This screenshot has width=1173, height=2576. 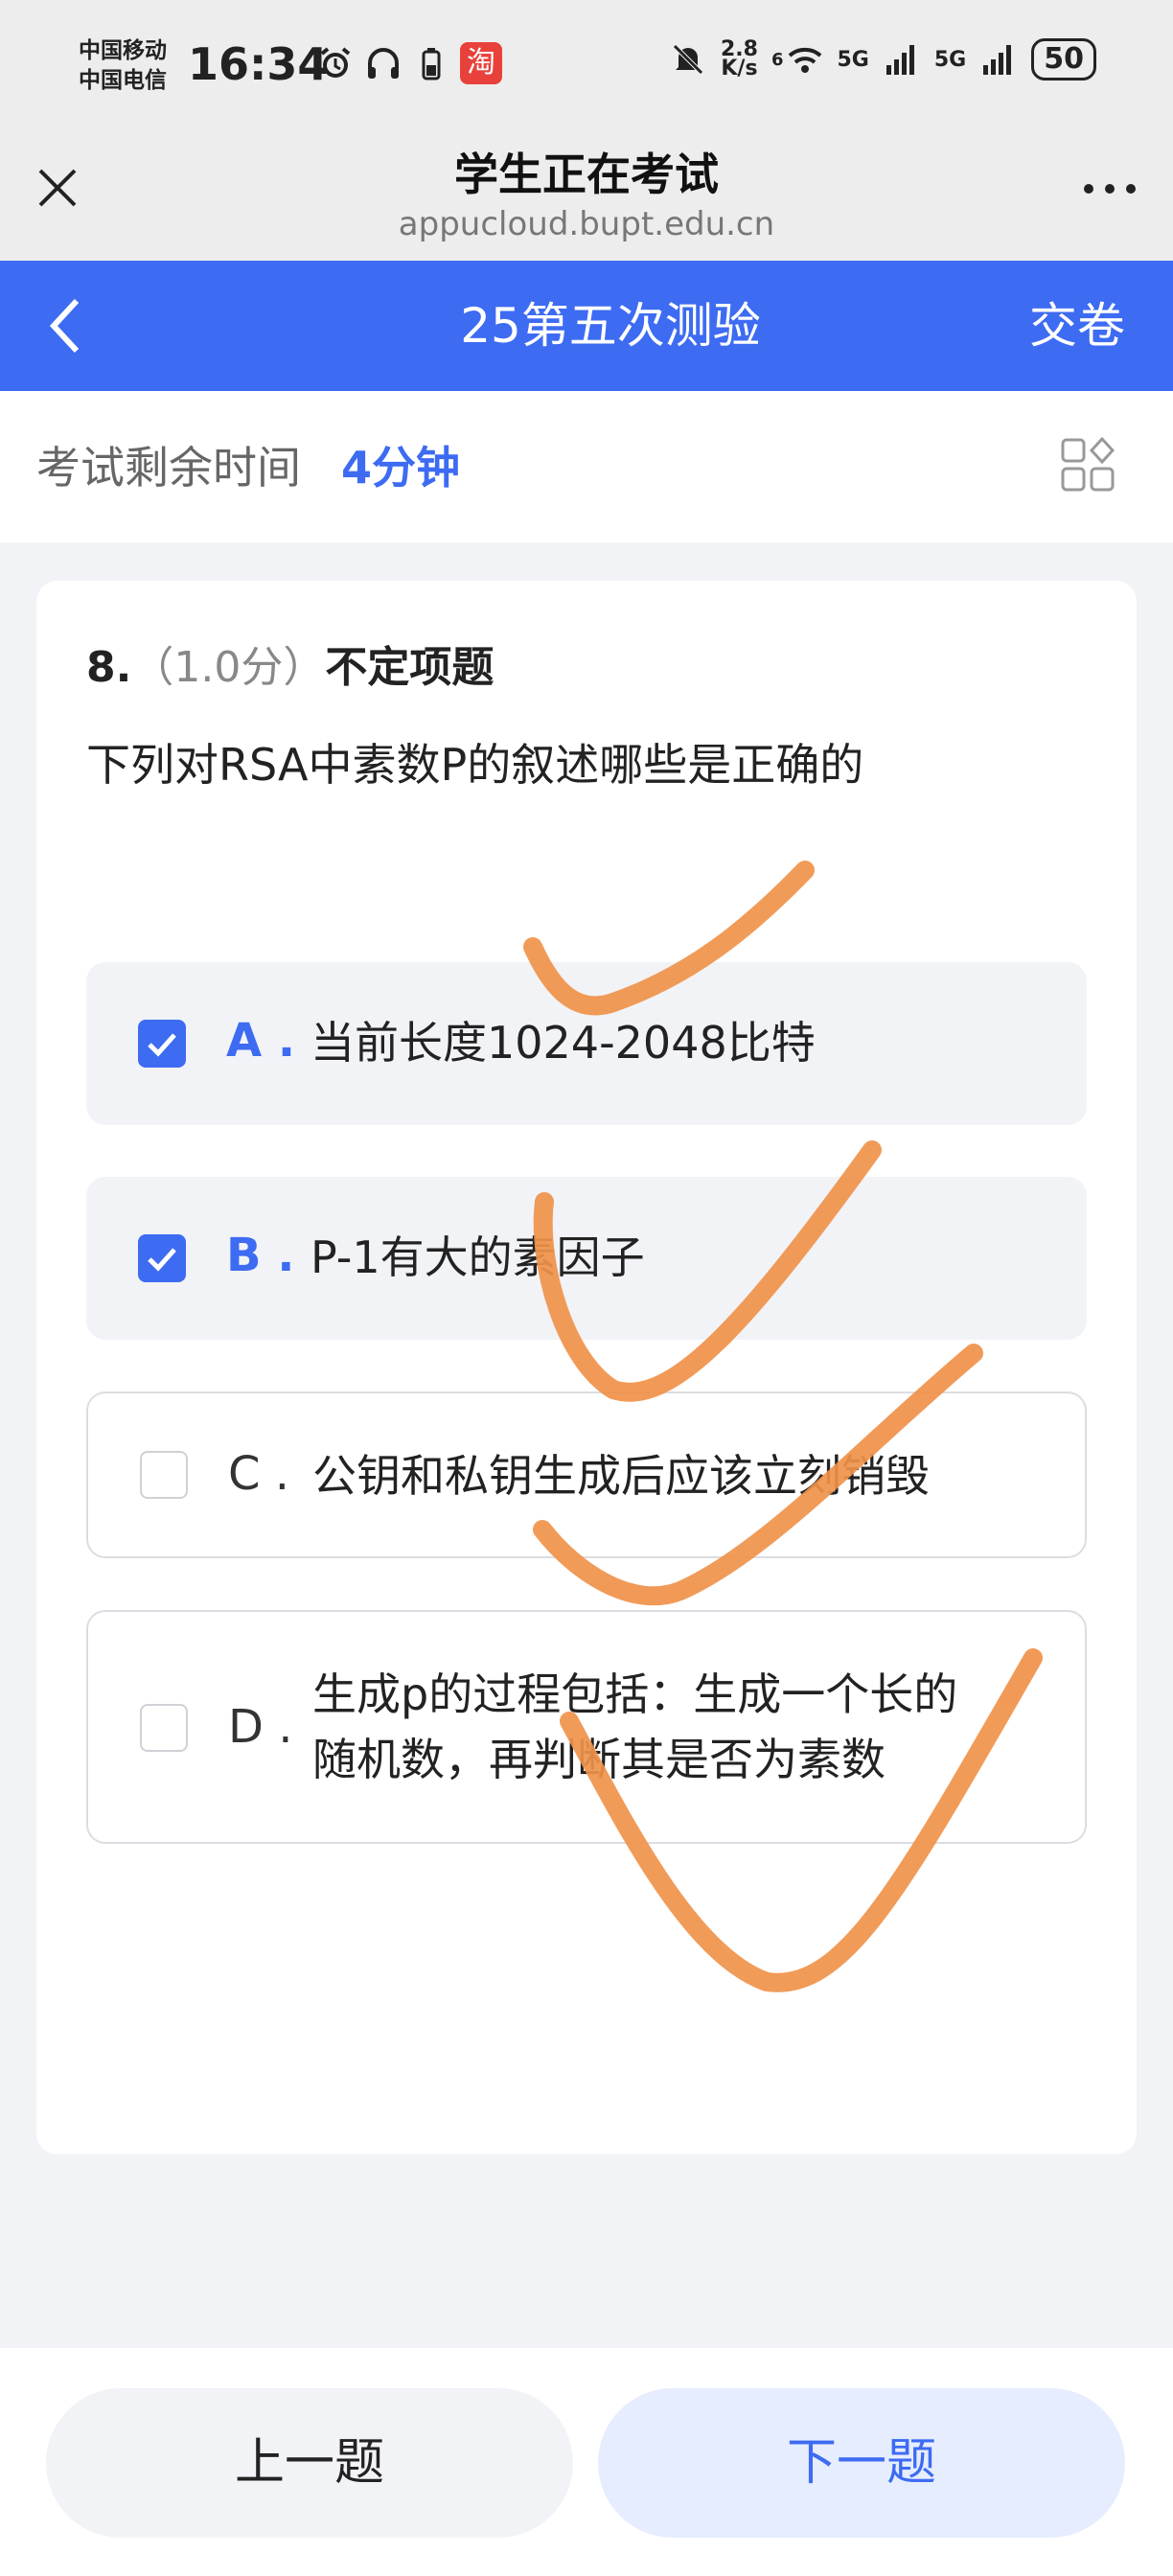 What do you see at coordinates (635, 1694) in the screenshot?
I see `option-text-line: 生成p的过程包括：生成一个长的` at bounding box center [635, 1694].